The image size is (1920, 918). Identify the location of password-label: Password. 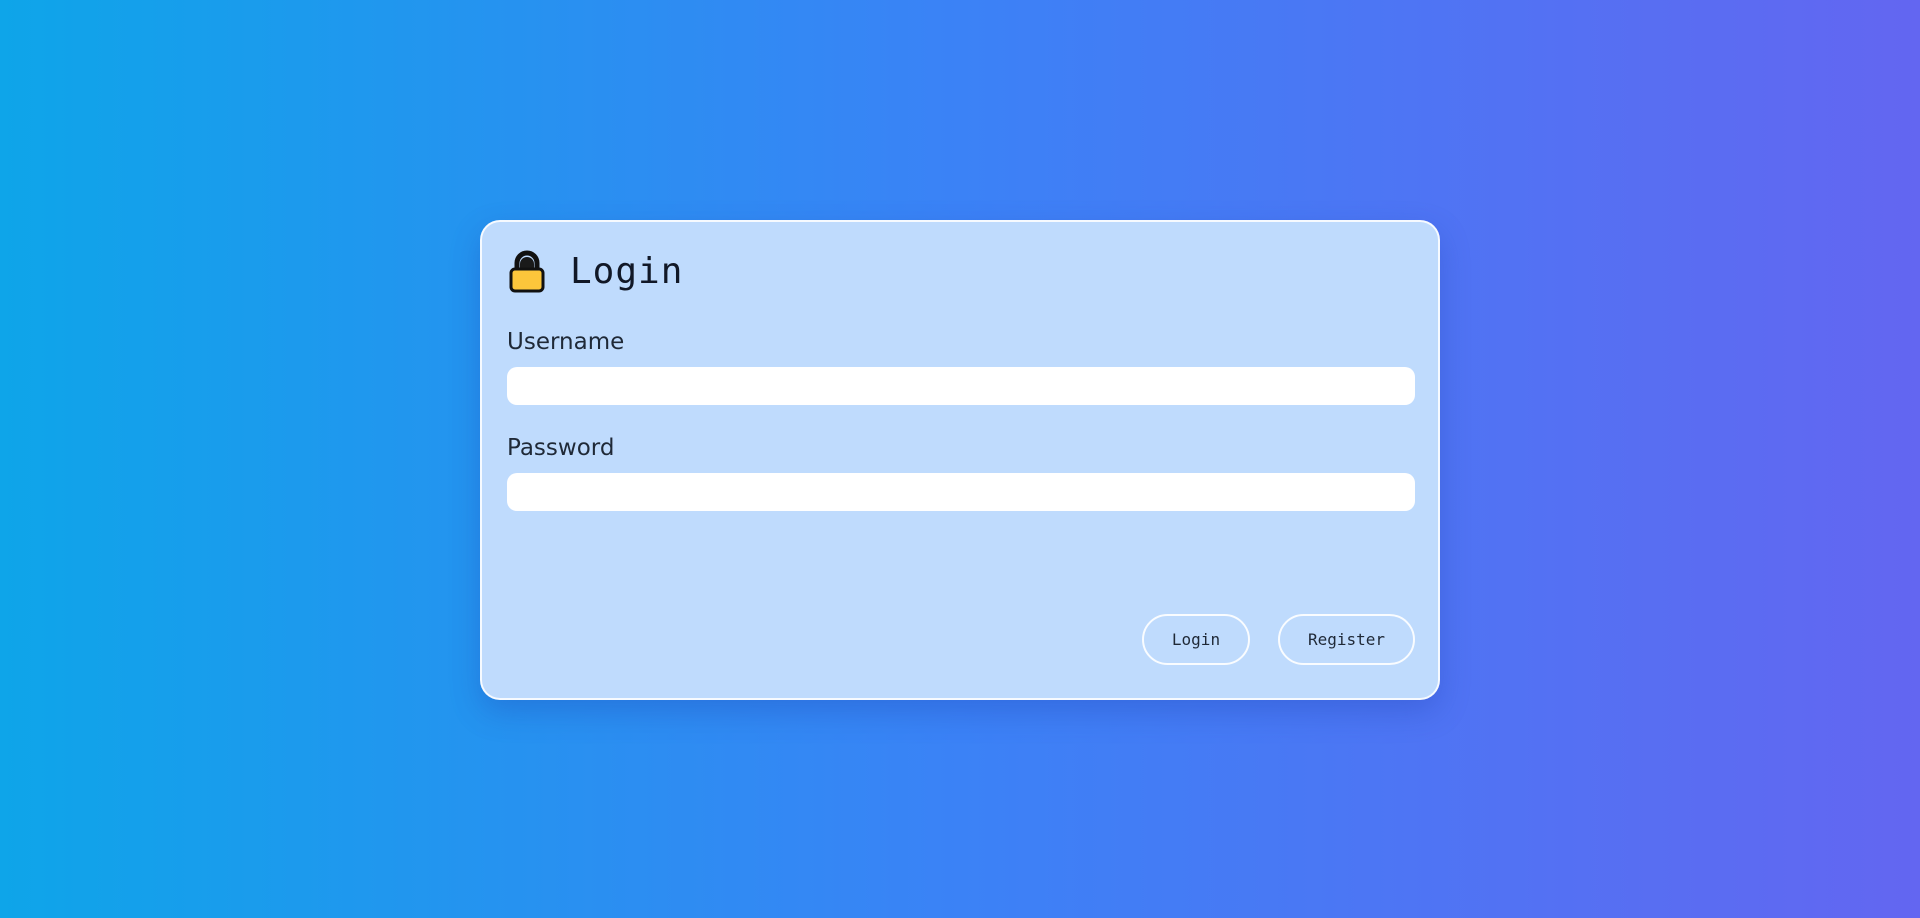
(561, 448).